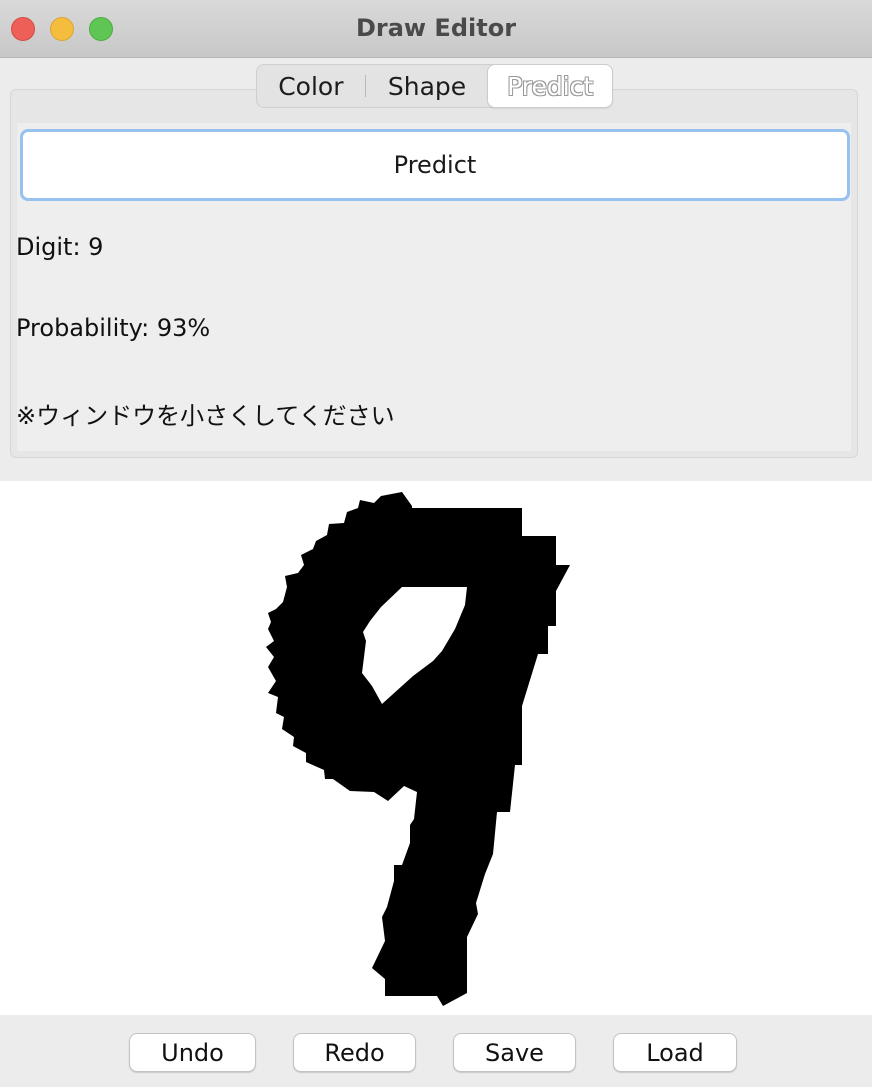 The image size is (872, 1087). I want to click on load-button: Load, so click(675, 1052).